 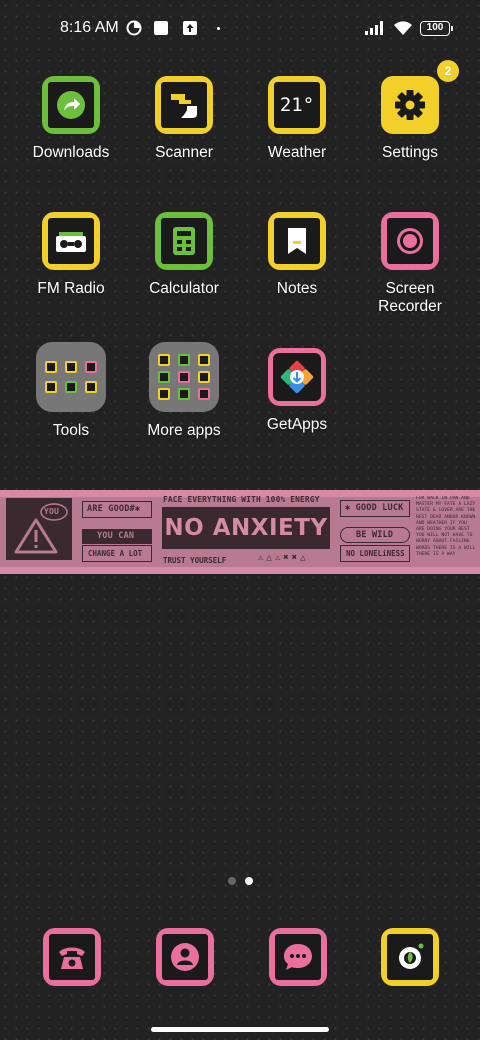 I want to click on messages-icon, so click(x=298, y=957).